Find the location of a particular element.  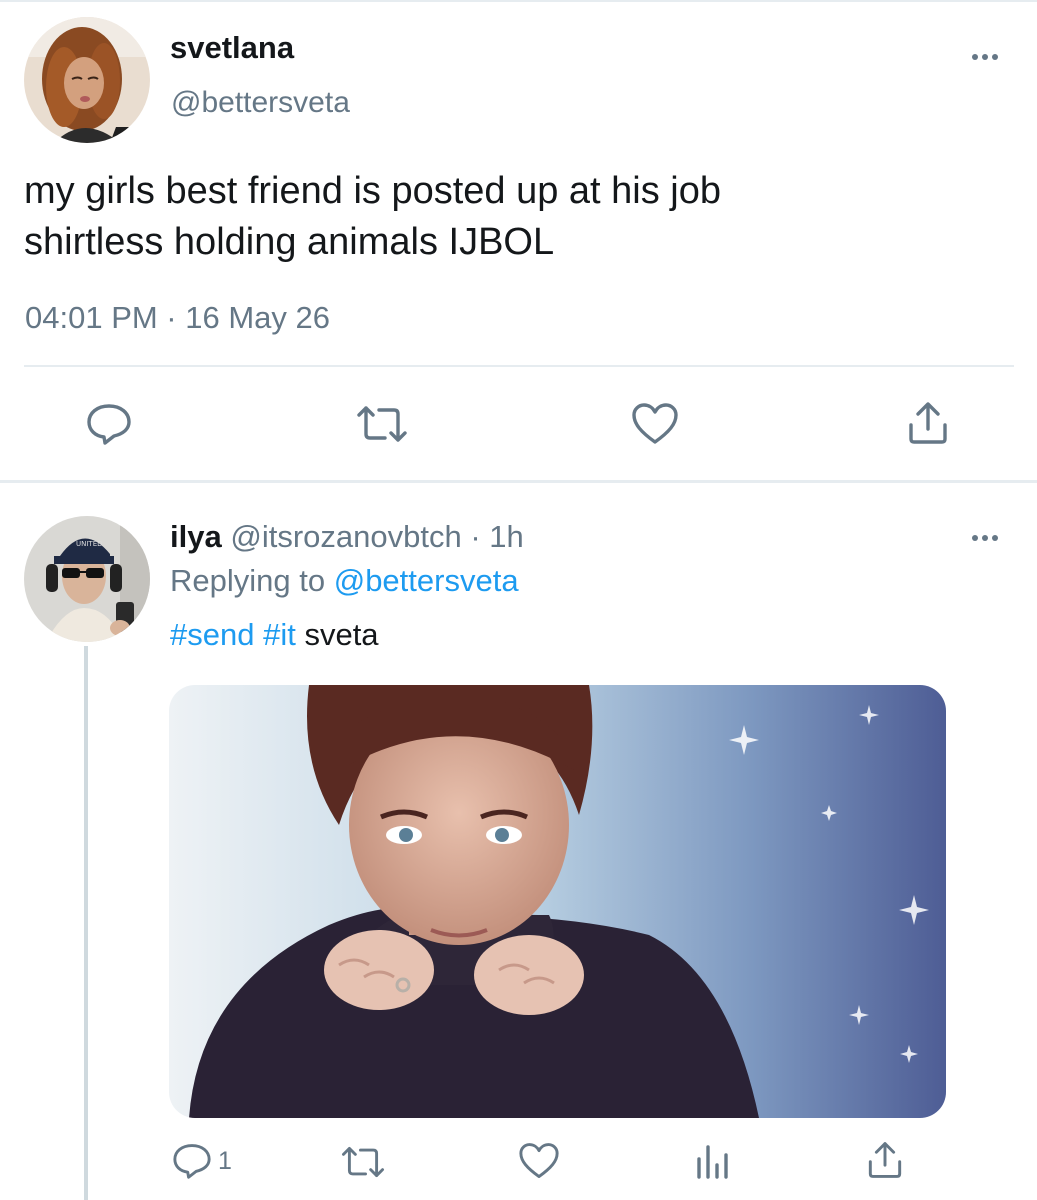

avatar: UNITED is located at coordinates (87, 579).